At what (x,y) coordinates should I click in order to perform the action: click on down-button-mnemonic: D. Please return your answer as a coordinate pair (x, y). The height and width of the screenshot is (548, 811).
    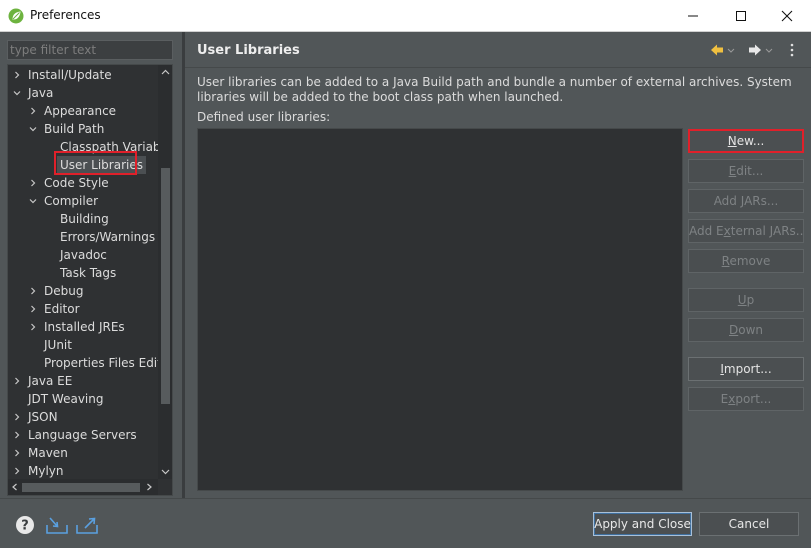
    Looking at the image, I should click on (733, 330).